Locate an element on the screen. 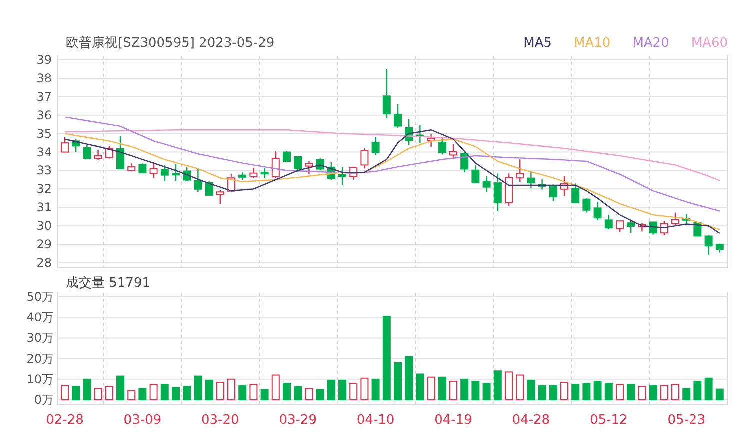 This screenshot has width=740, height=440. axis-tick-label: 33 is located at coordinates (44, 171).